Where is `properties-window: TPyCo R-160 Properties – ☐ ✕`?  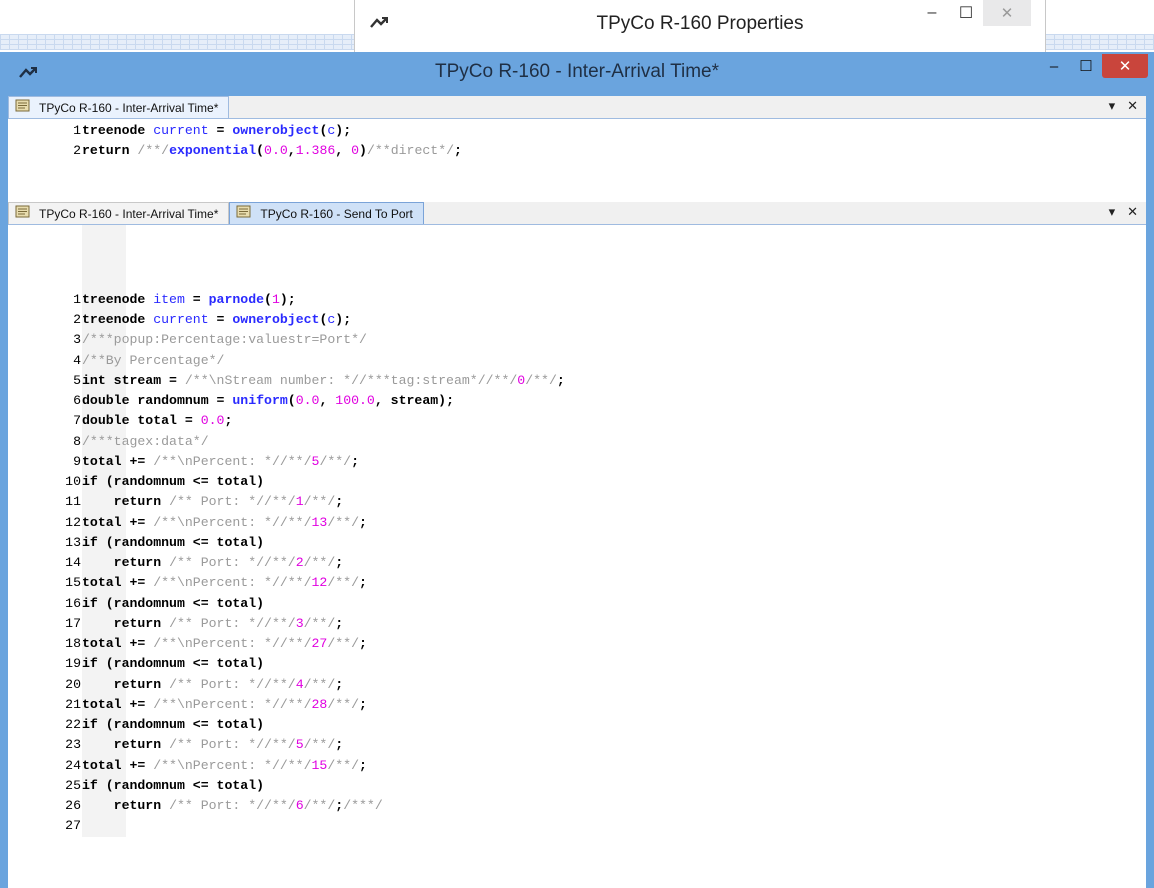 properties-window: TPyCo R-160 Properties – ☐ ✕ is located at coordinates (700, 29).